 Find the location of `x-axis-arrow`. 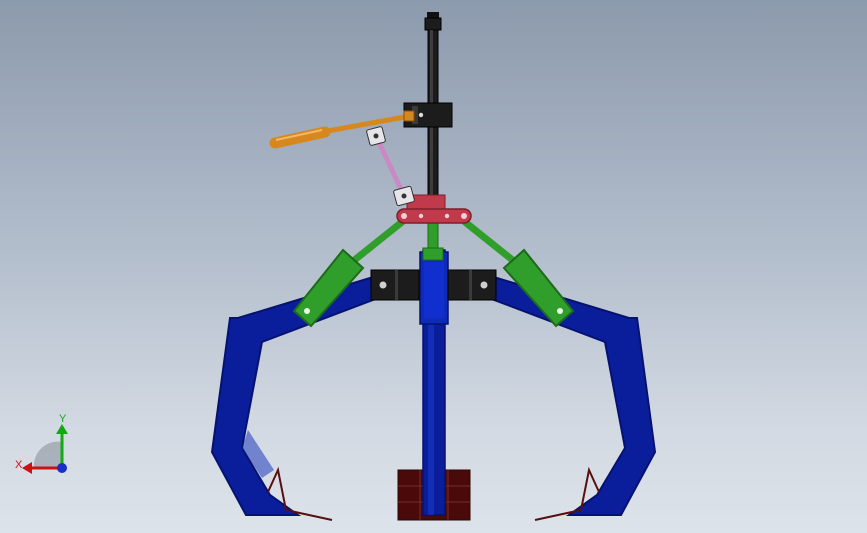

x-axis-arrow is located at coordinates (27, 468).